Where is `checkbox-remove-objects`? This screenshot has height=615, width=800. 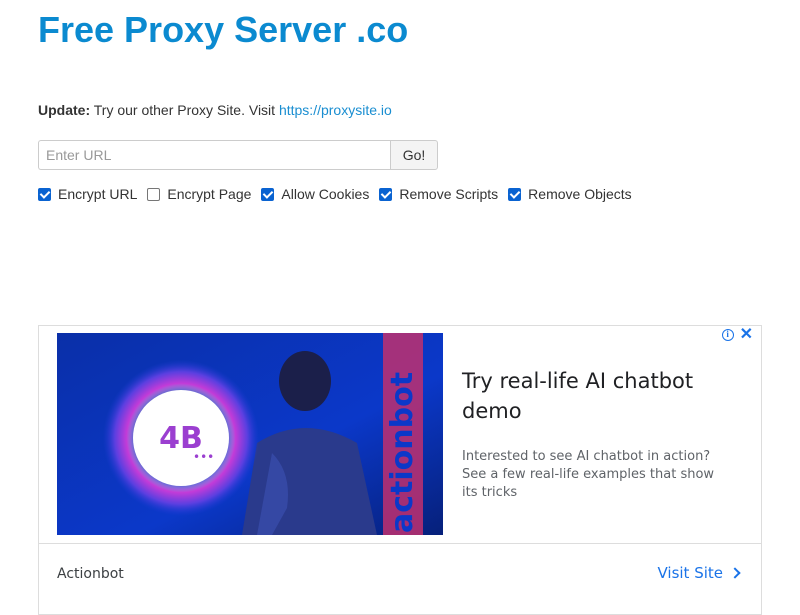 checkbox-remove-objects is located at coordinates (515, 194).